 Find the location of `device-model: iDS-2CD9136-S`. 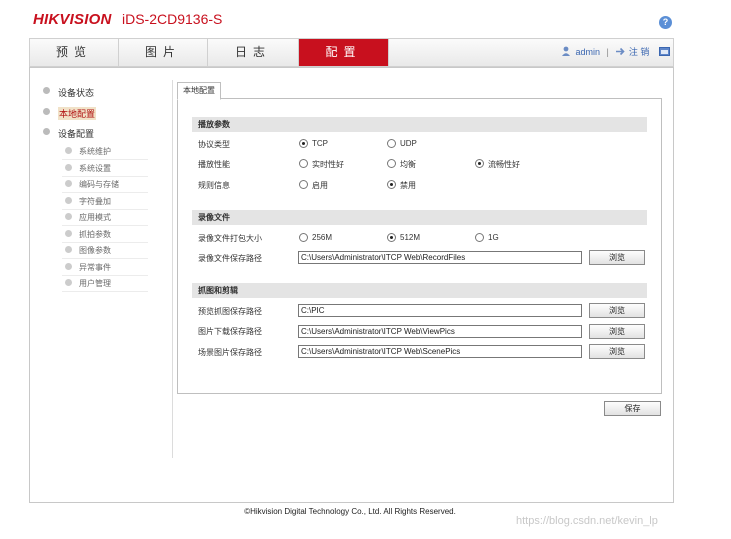

device-model: iDS-2CD9136-S is located at coordinates (172, 19).